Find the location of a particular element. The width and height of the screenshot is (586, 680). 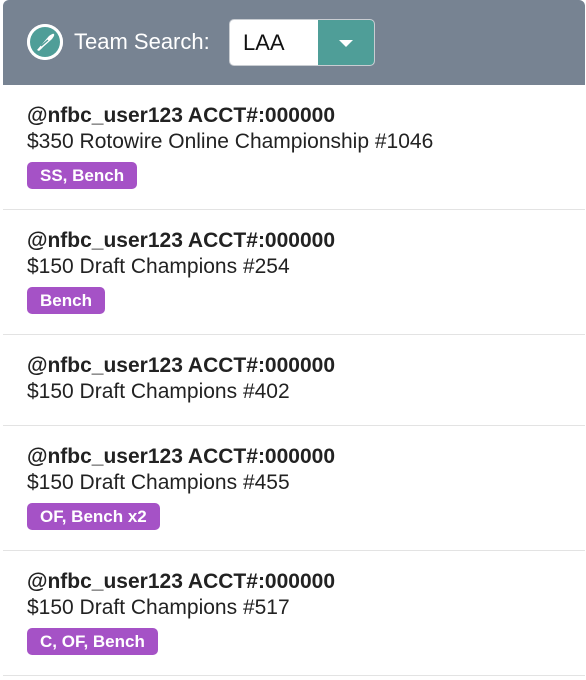

team-select-toggle is located at coordinates (346, 42).